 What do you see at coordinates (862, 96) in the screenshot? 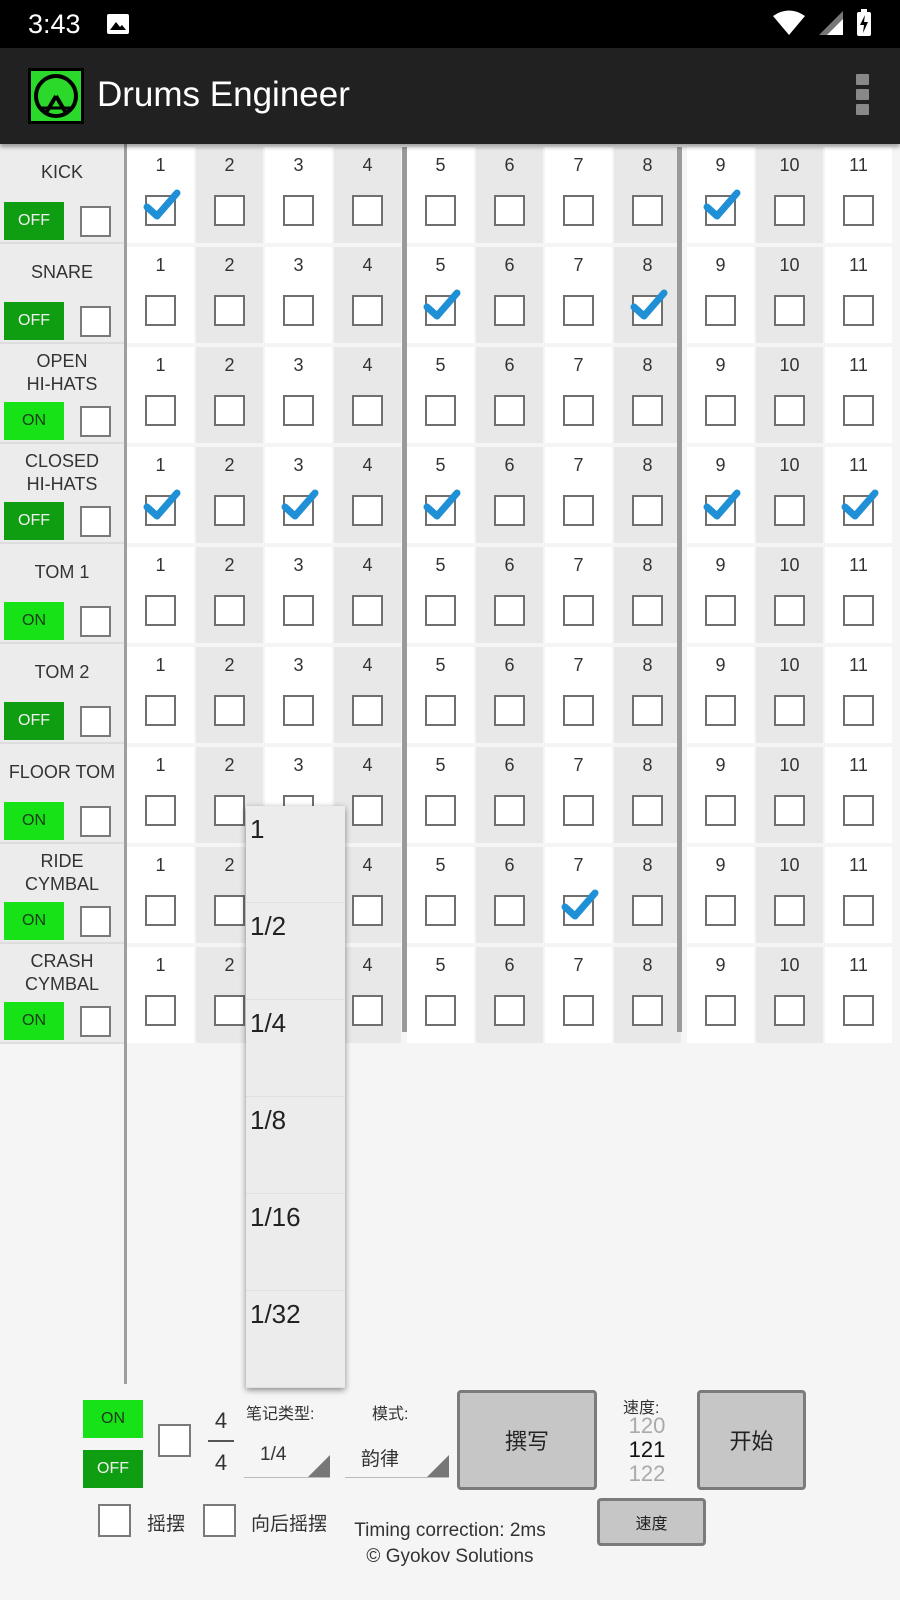
I see `overflow-menu-icon` at bounding box center [862, 96].